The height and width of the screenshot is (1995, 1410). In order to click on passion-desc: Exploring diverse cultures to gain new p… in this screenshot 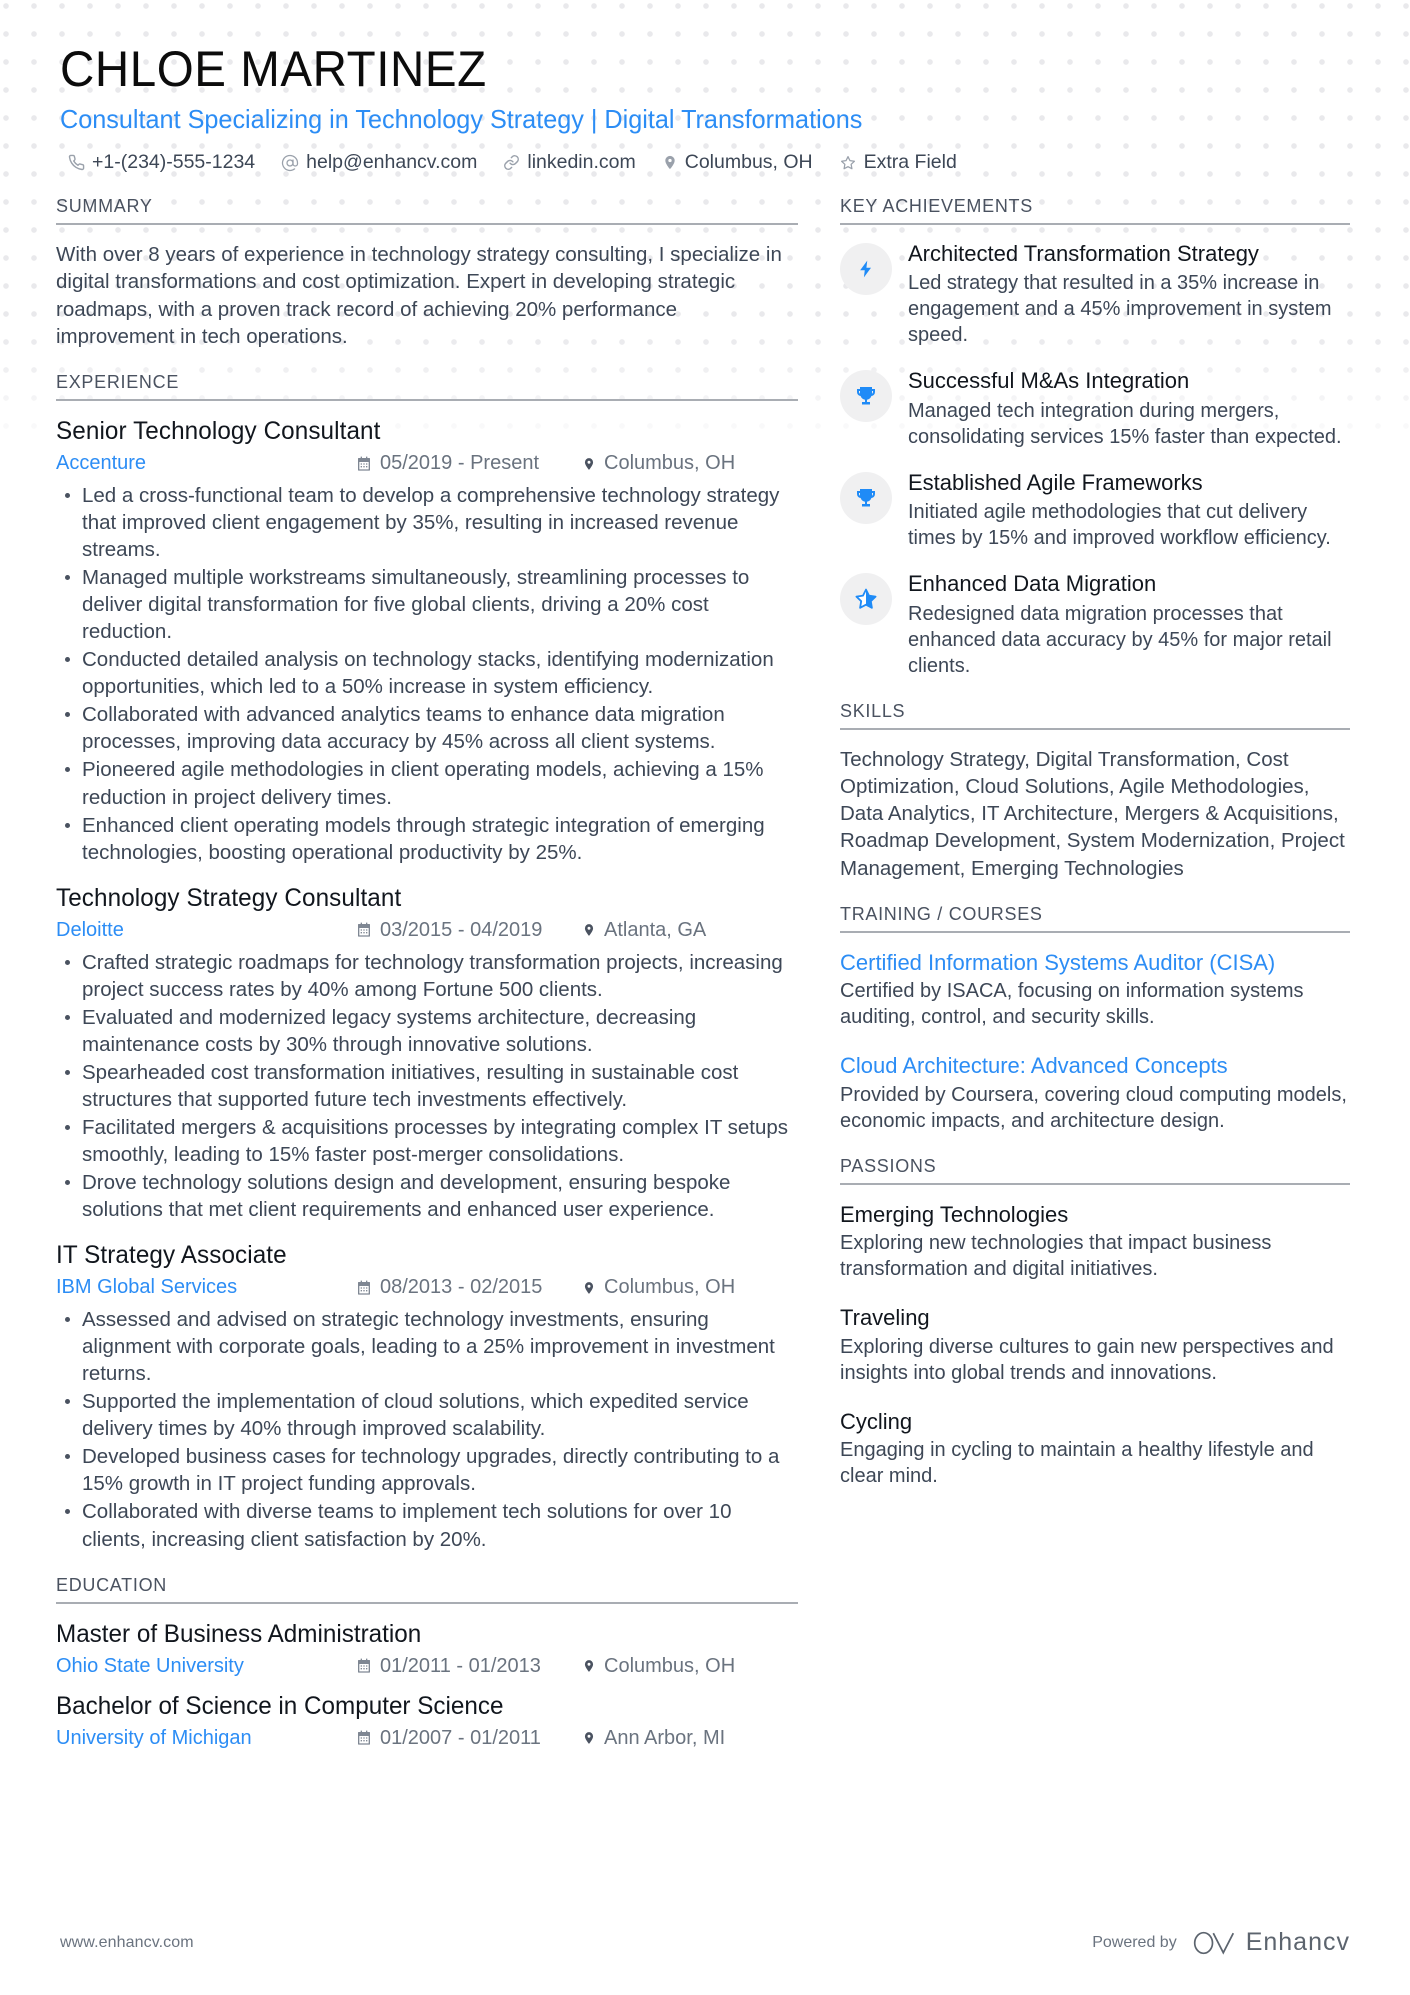, I will do `click(1087, 1359)`.